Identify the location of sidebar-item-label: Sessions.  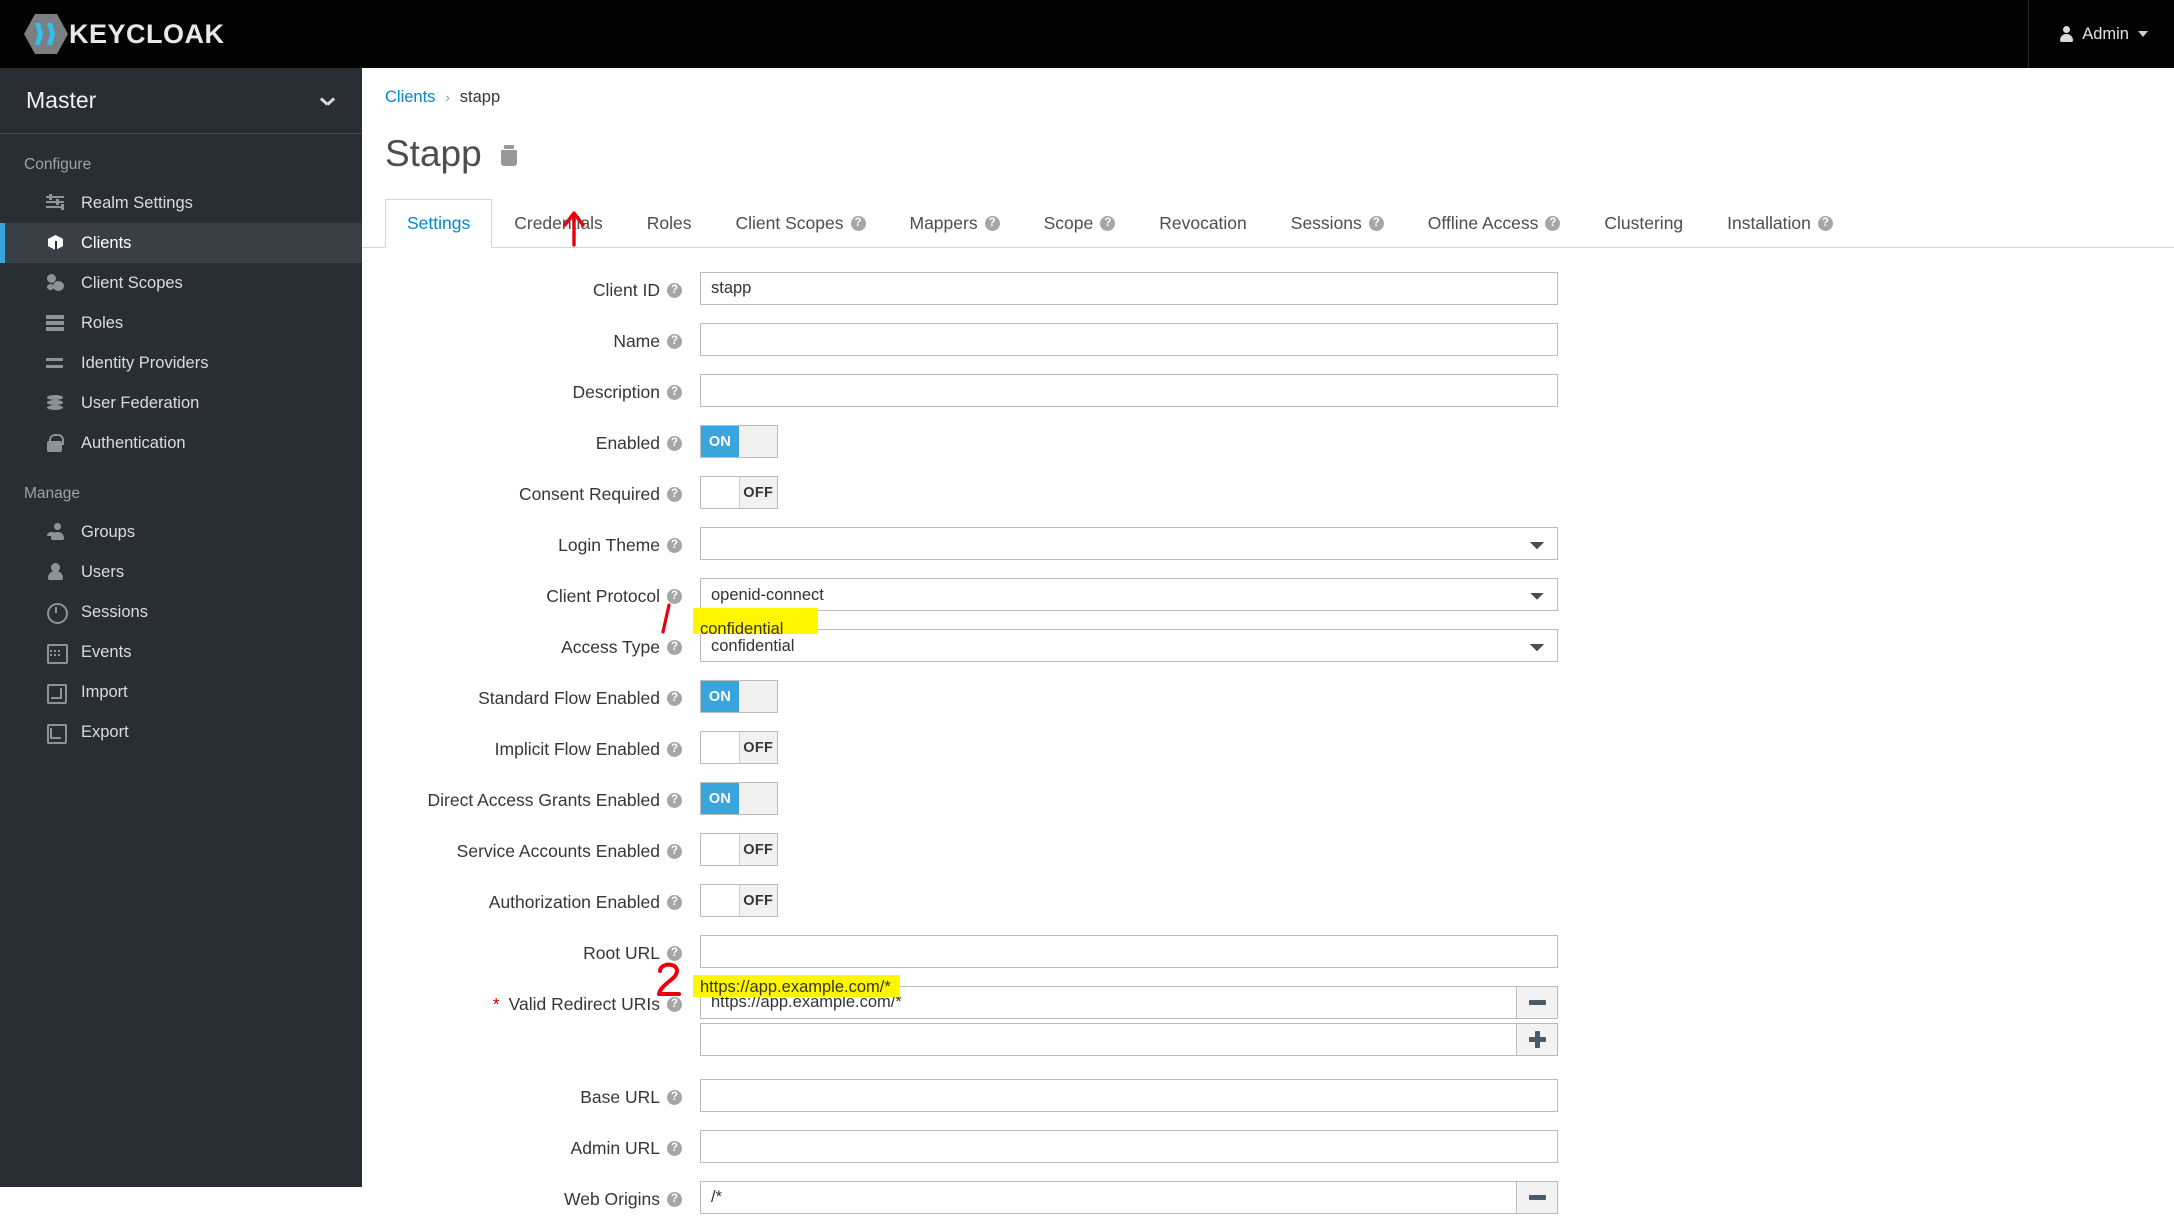
(114, 611).